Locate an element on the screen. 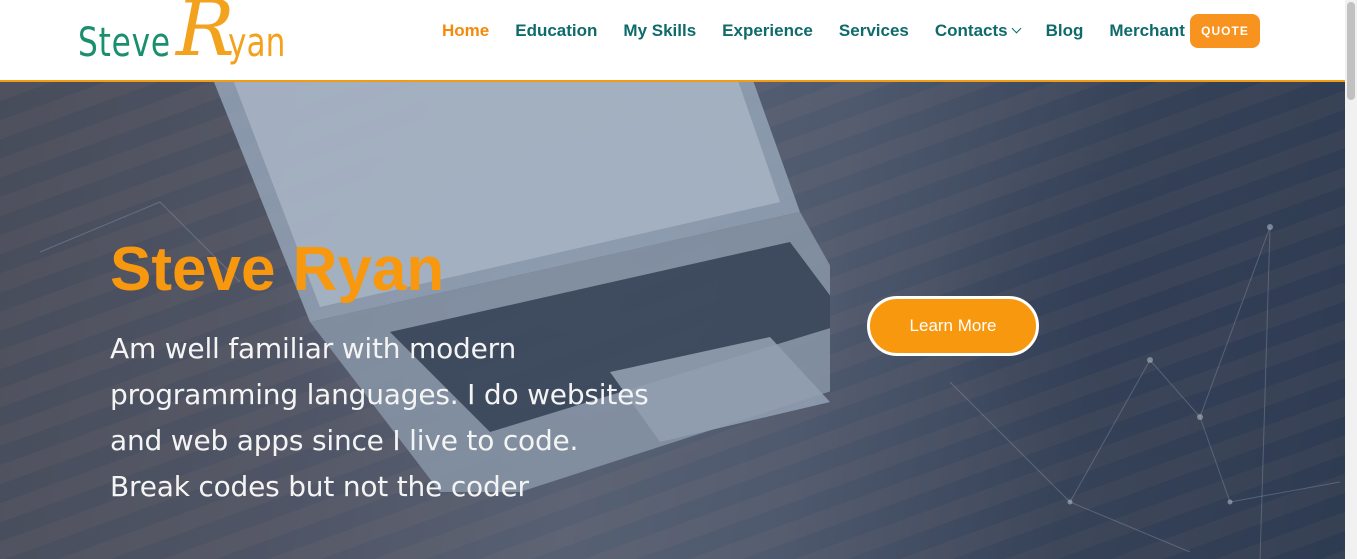 The image size is (1357, 559). nav-contacts-label: Contacts is located at coordinates (971, 30).